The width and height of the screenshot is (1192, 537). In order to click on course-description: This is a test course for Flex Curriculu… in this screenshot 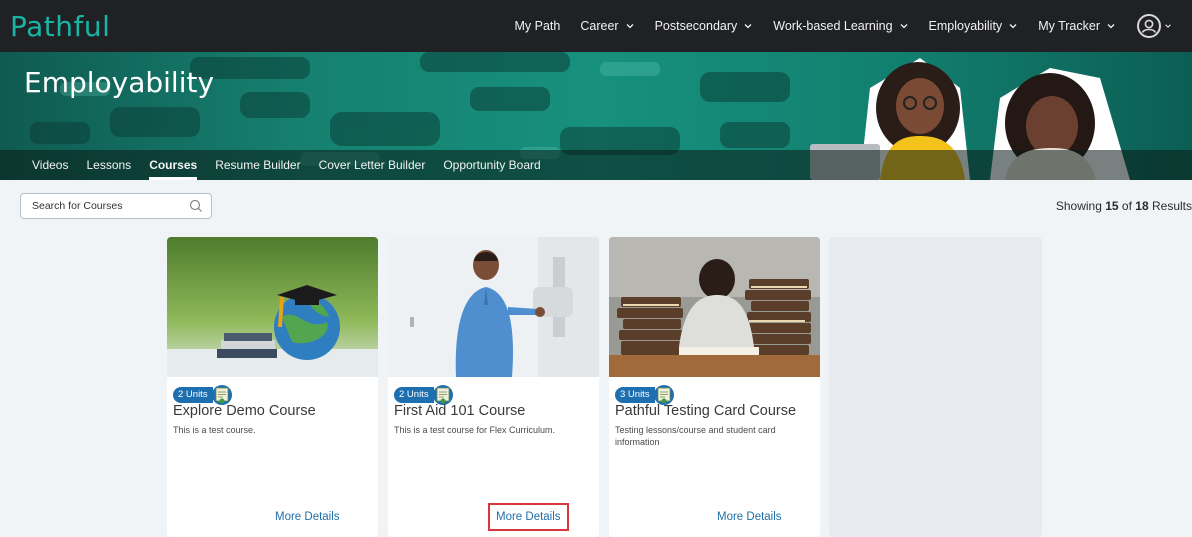, I will do `click(475, 430)`.